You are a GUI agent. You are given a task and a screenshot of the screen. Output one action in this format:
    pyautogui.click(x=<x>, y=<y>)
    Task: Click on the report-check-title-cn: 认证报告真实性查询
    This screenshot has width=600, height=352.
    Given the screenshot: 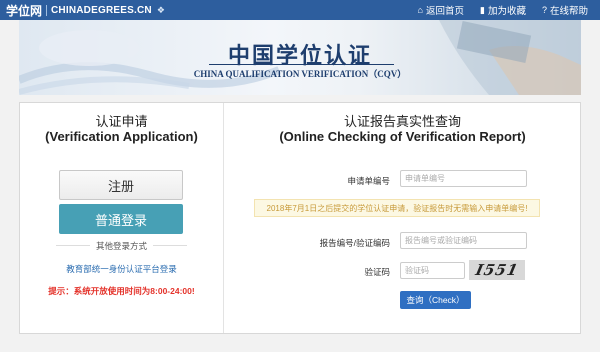 What is the action you would take?
    pyautogui.click(x=402, y=121)
    